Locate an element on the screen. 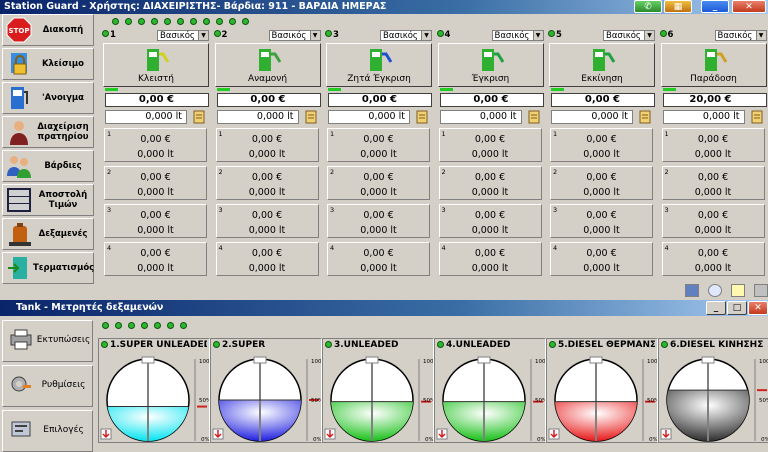 This screenshot has width=768, height=452. sidebar-item-send-prices: Αποστολή Τιμών is located at coordinates (48, 200).